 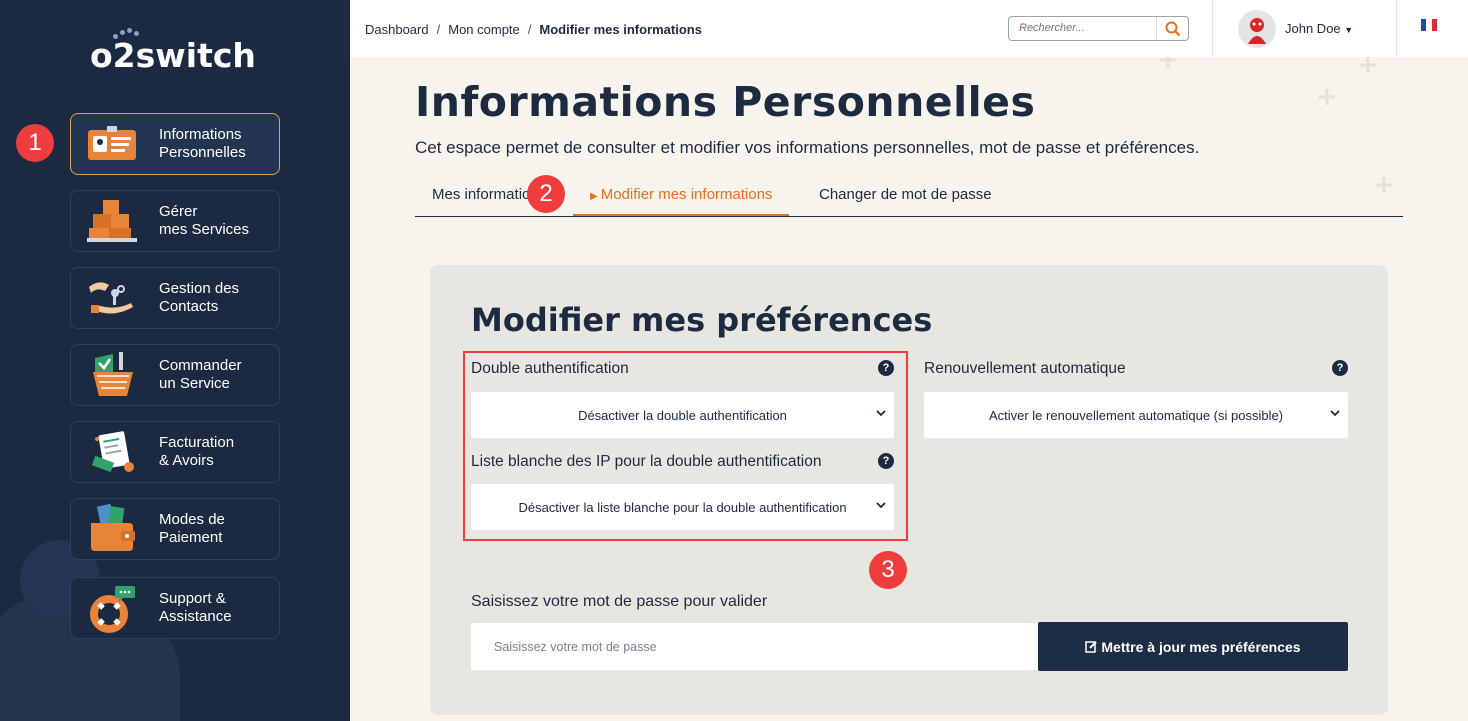 I want to click on chevron-down-icon: ▼, so click(x=1349, y=30).